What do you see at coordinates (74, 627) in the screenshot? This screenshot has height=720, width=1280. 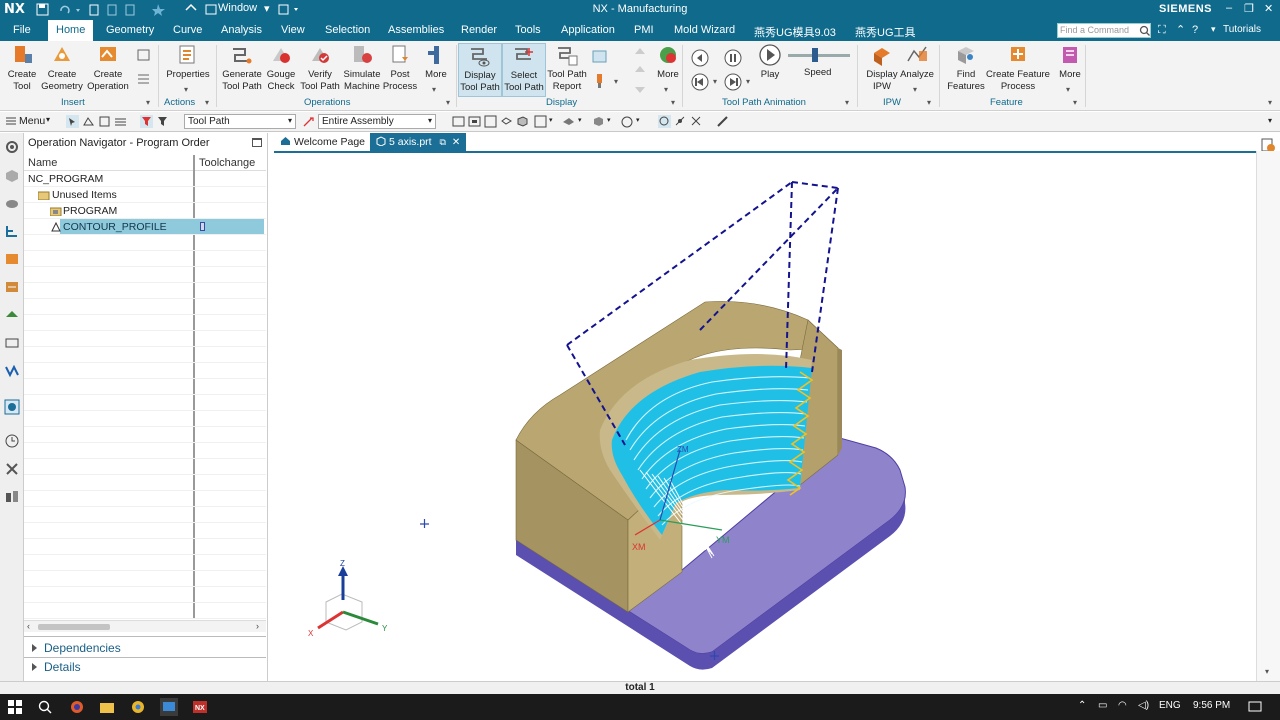 I see `scrollbar-thumb` at bounding box center [74, 627].